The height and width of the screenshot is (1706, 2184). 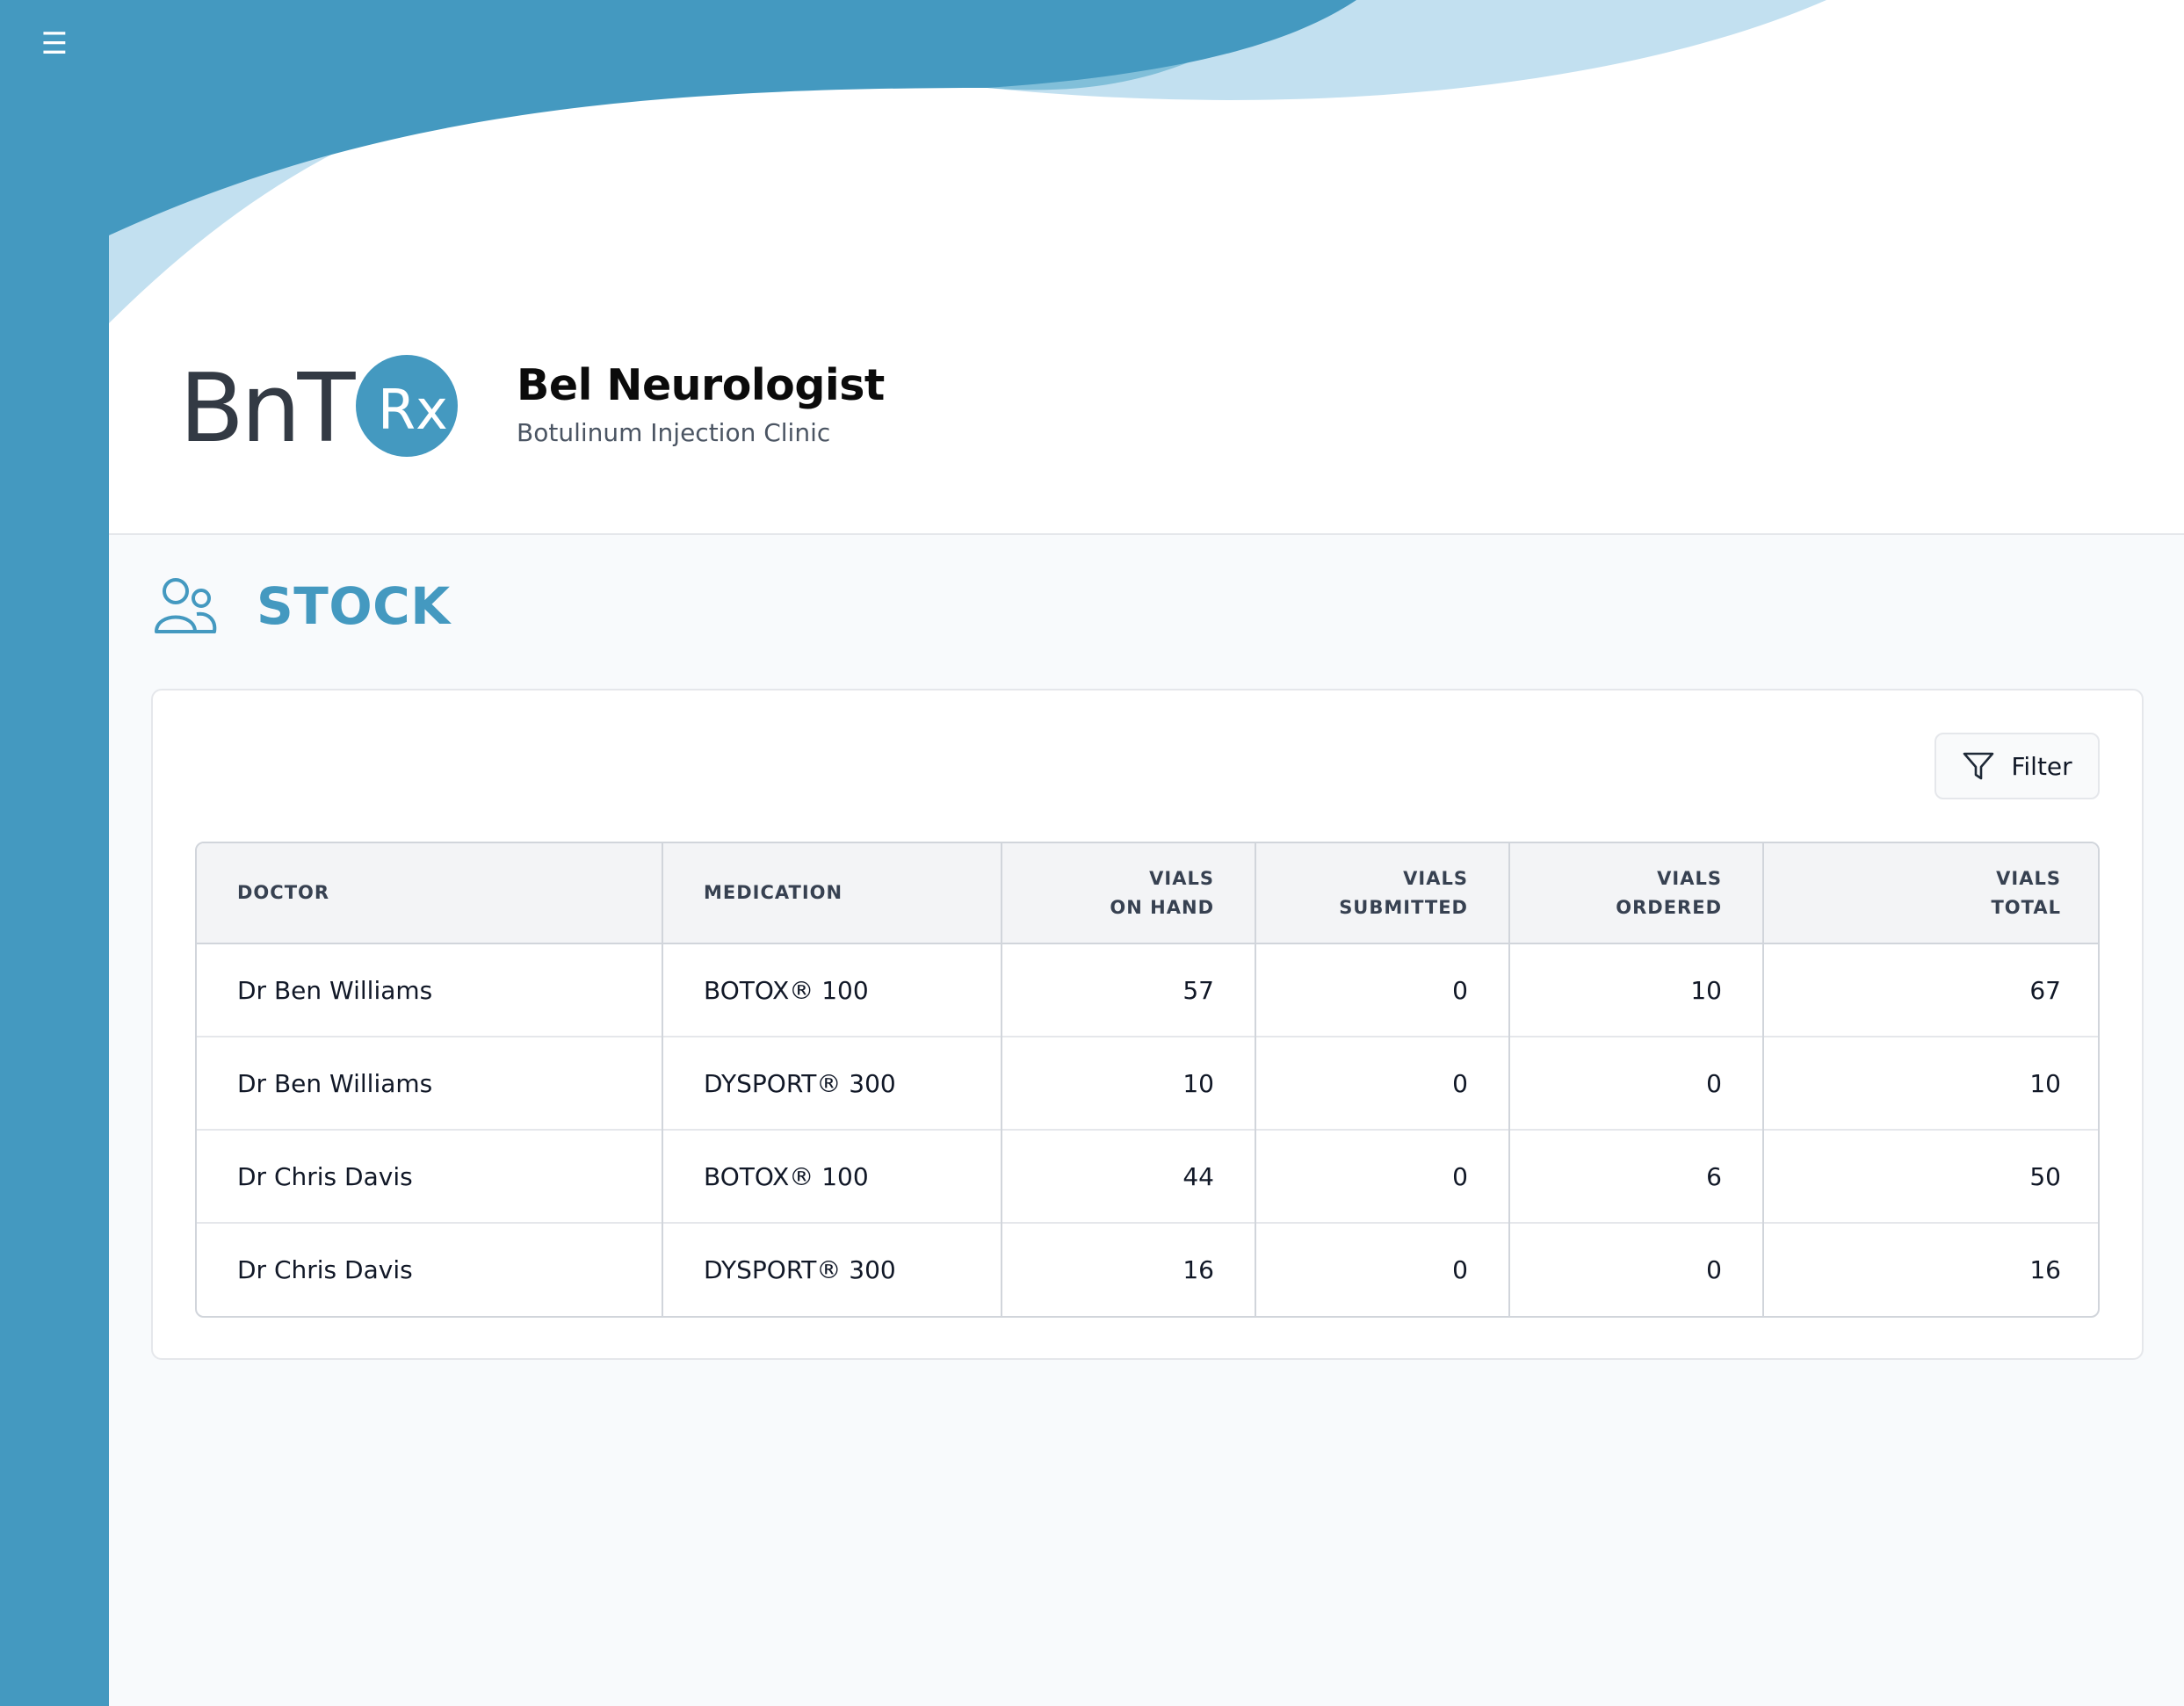 What do you see at coordinates (1128, 990) in the screenshot?
I see `cell-vials-on-hand: 57` at bounding box center [1128, 990].